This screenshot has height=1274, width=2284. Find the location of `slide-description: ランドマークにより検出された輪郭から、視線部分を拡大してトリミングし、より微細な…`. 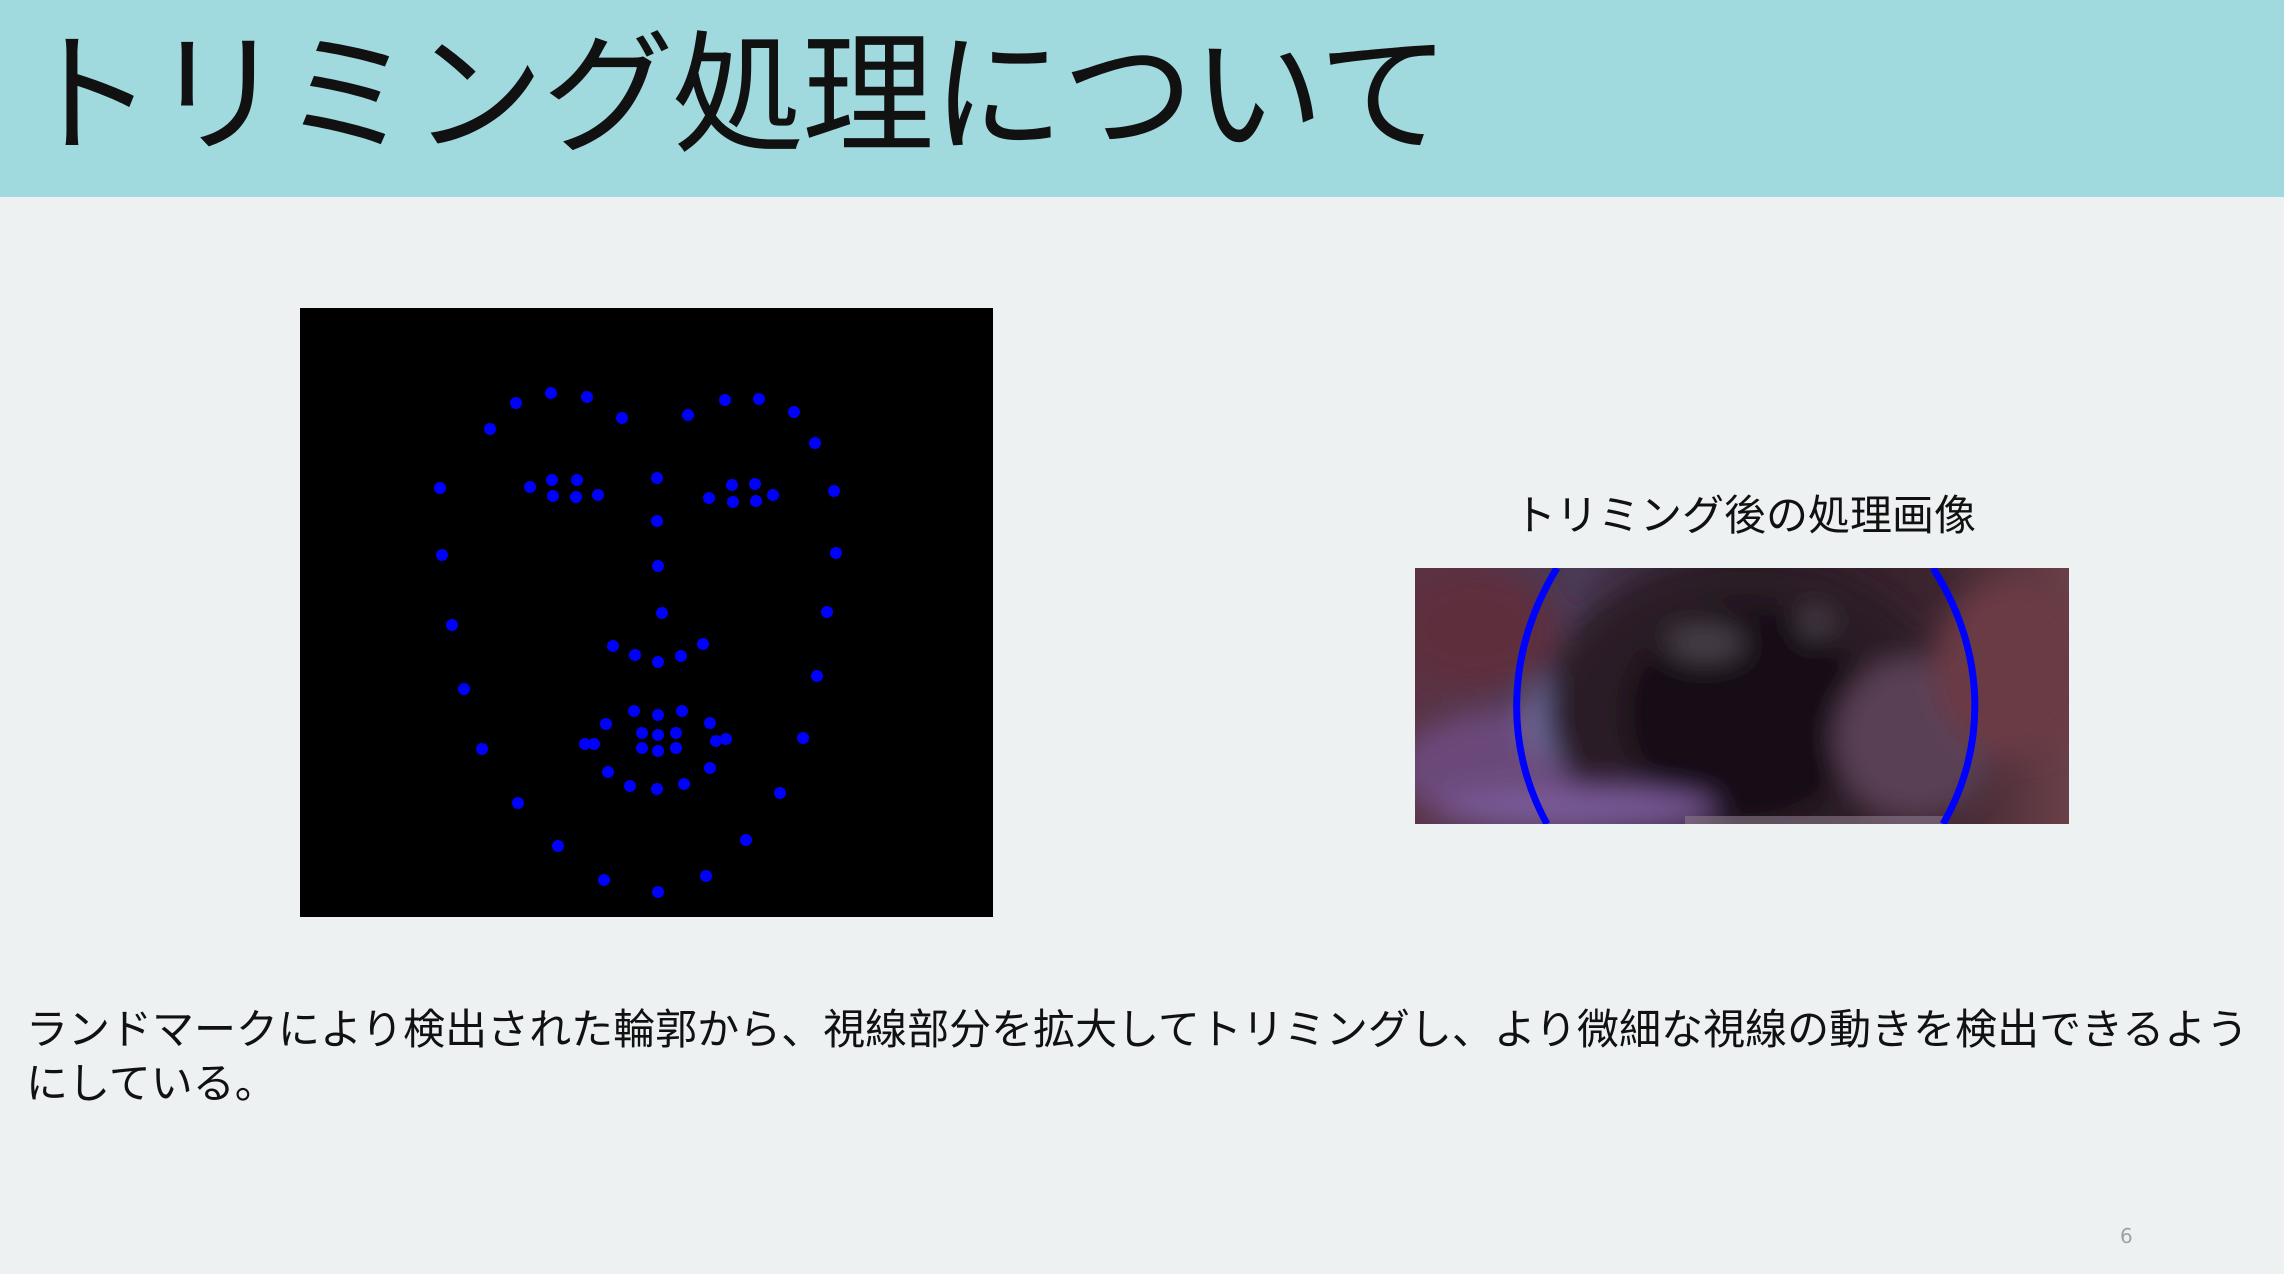

slide-description: ランドマークにより検出された輪郭から、視線部分を拡大してトリミングし、より微細な… is located at coordinates (1137, 1056).